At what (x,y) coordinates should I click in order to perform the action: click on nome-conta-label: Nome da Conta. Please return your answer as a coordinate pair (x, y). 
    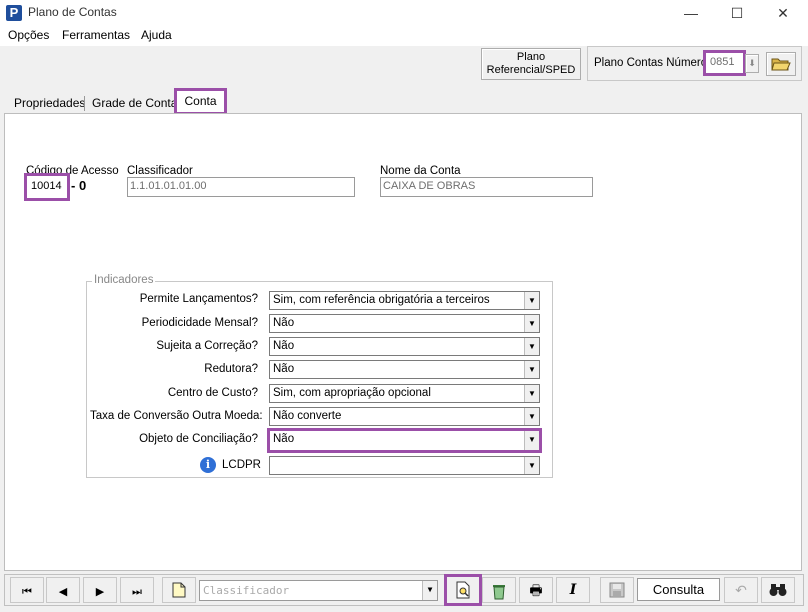
    Looking at the image, I should click on (420, 171).